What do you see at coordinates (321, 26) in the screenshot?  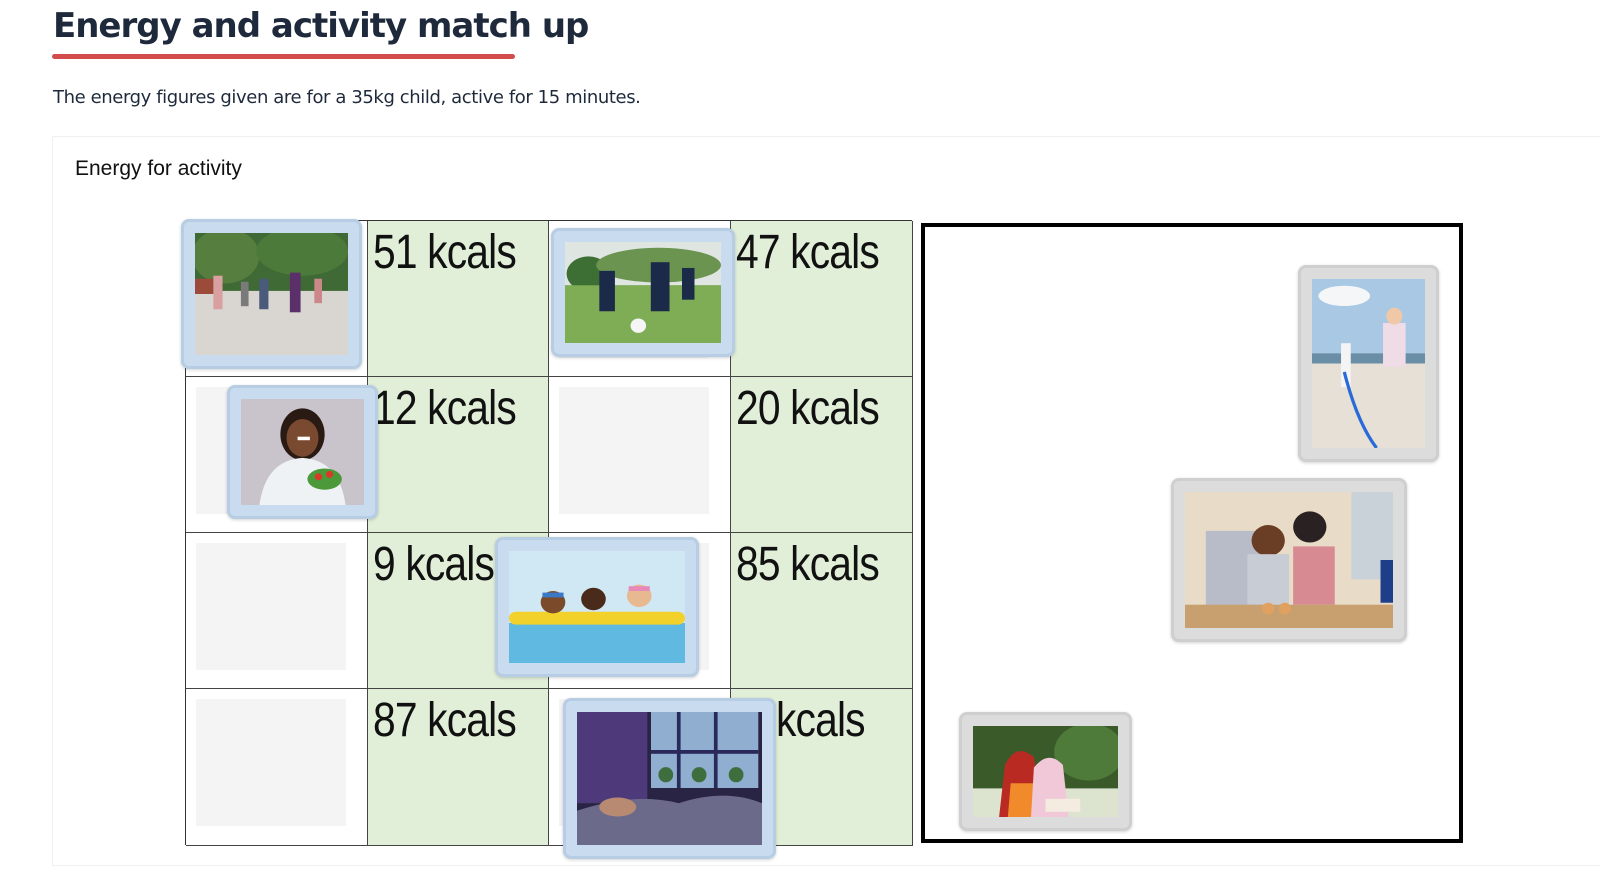 I see `page-title: Energy and activity match up` at bounding box center [321, 26].